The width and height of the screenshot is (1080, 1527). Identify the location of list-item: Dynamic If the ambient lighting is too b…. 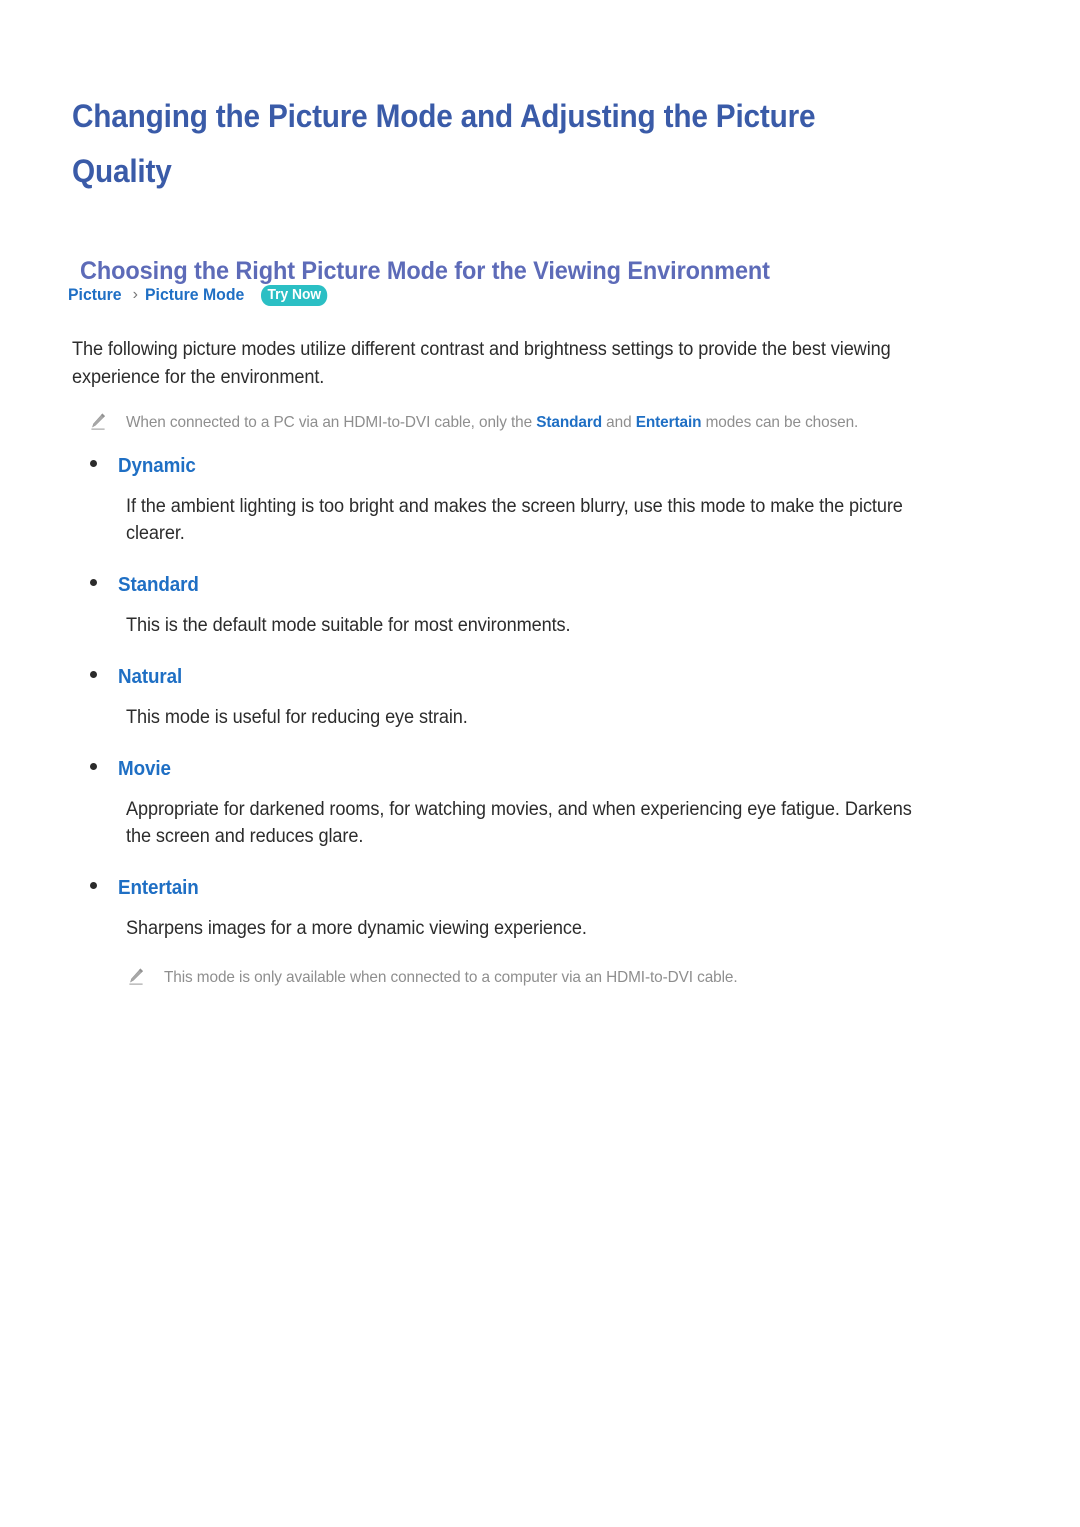
(552, 499).